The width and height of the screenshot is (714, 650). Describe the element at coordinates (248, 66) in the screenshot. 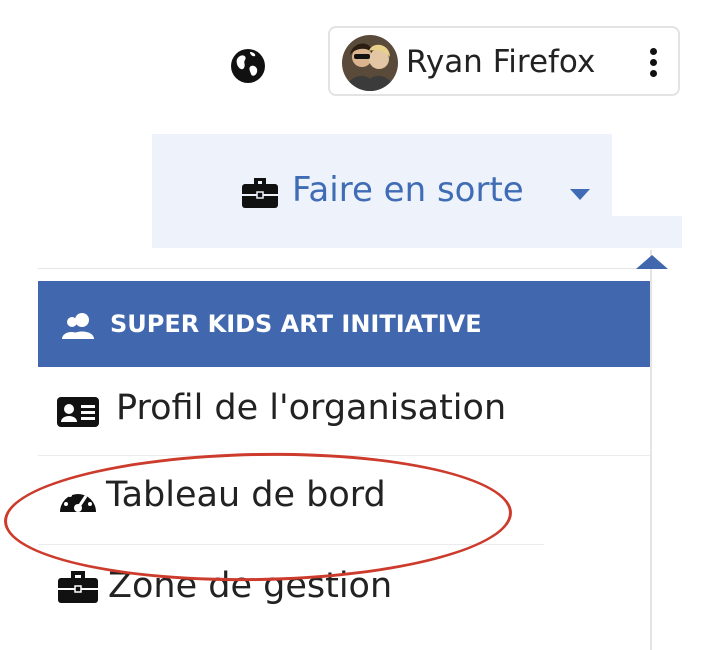

I see `globe-icon` at that location.